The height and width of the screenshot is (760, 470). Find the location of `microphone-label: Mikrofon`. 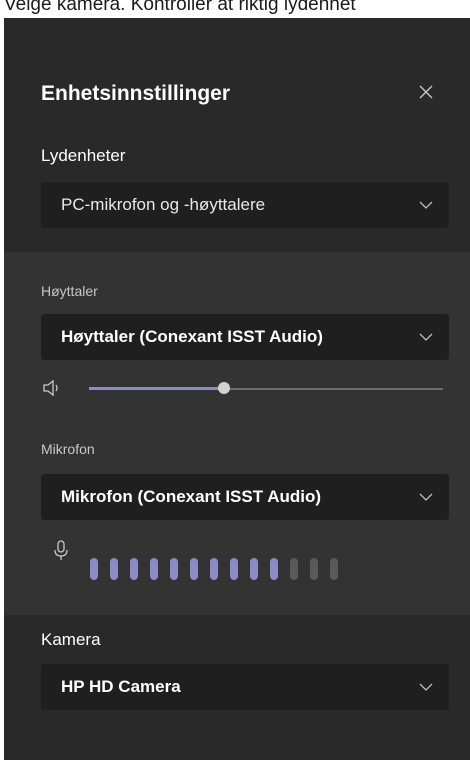

microphone-label: Mikrofon is located at coordinates (68, 449).